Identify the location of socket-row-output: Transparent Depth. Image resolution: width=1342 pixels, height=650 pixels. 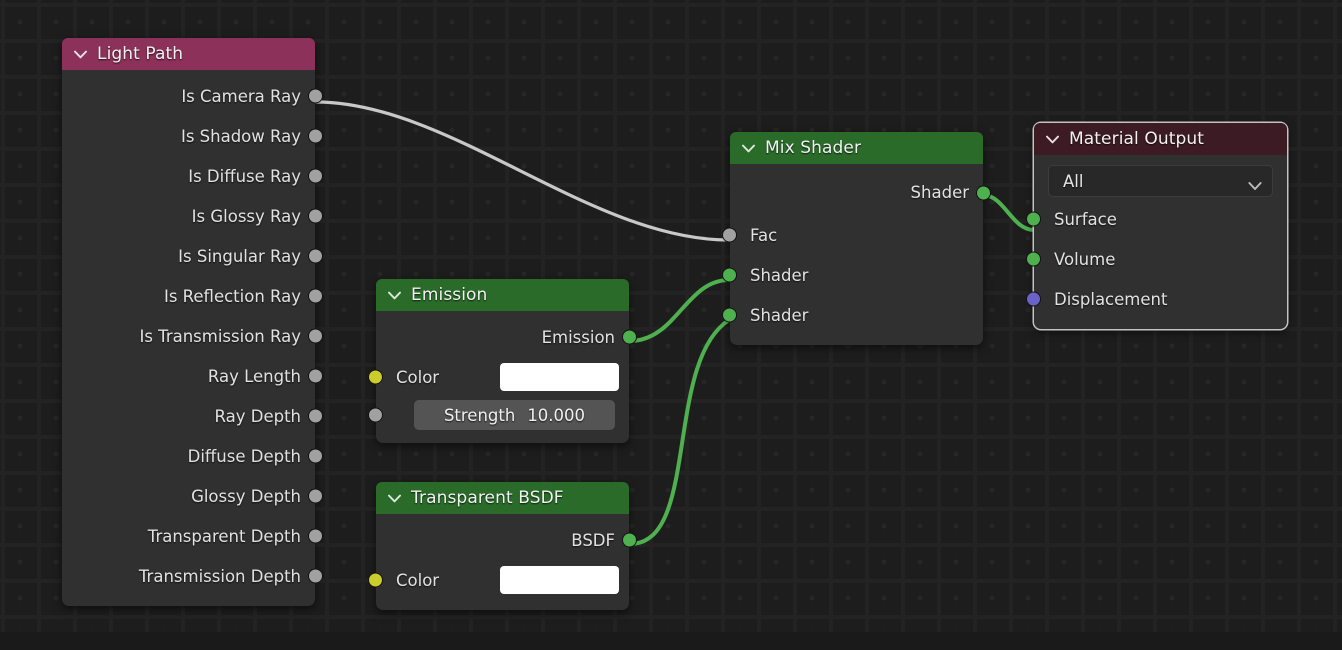
(192, 536).